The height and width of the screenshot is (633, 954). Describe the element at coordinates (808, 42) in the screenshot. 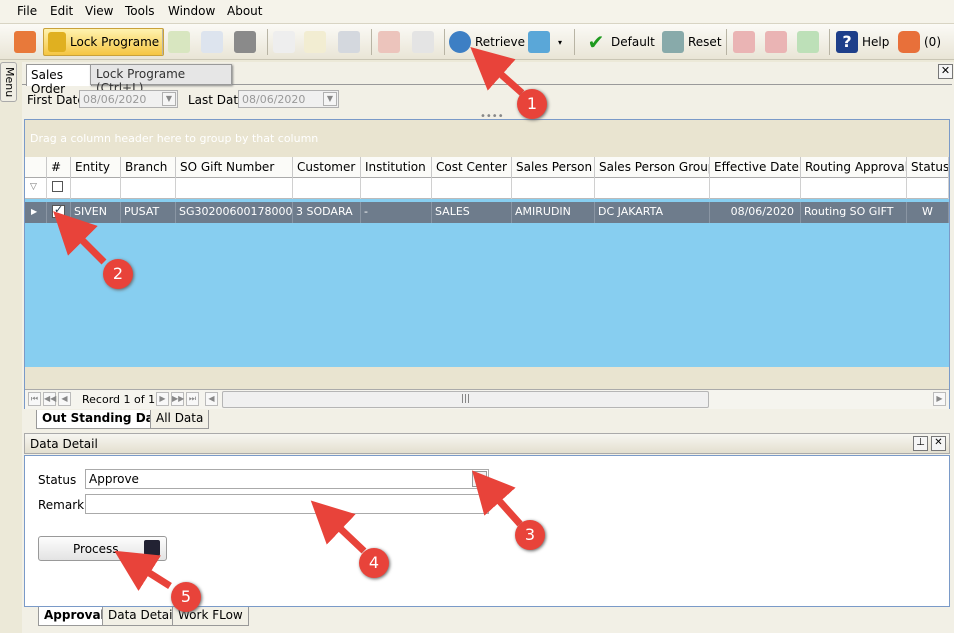

I see `cycle-tool-button` at that location.